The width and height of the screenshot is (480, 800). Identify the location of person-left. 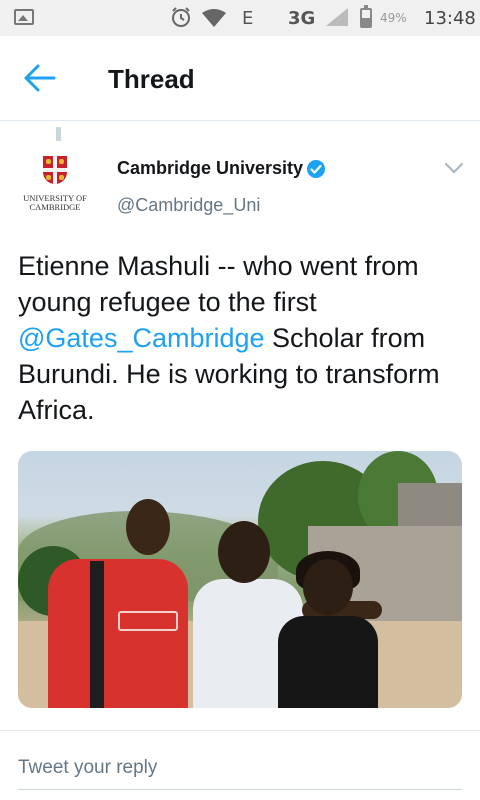
(118, 633).